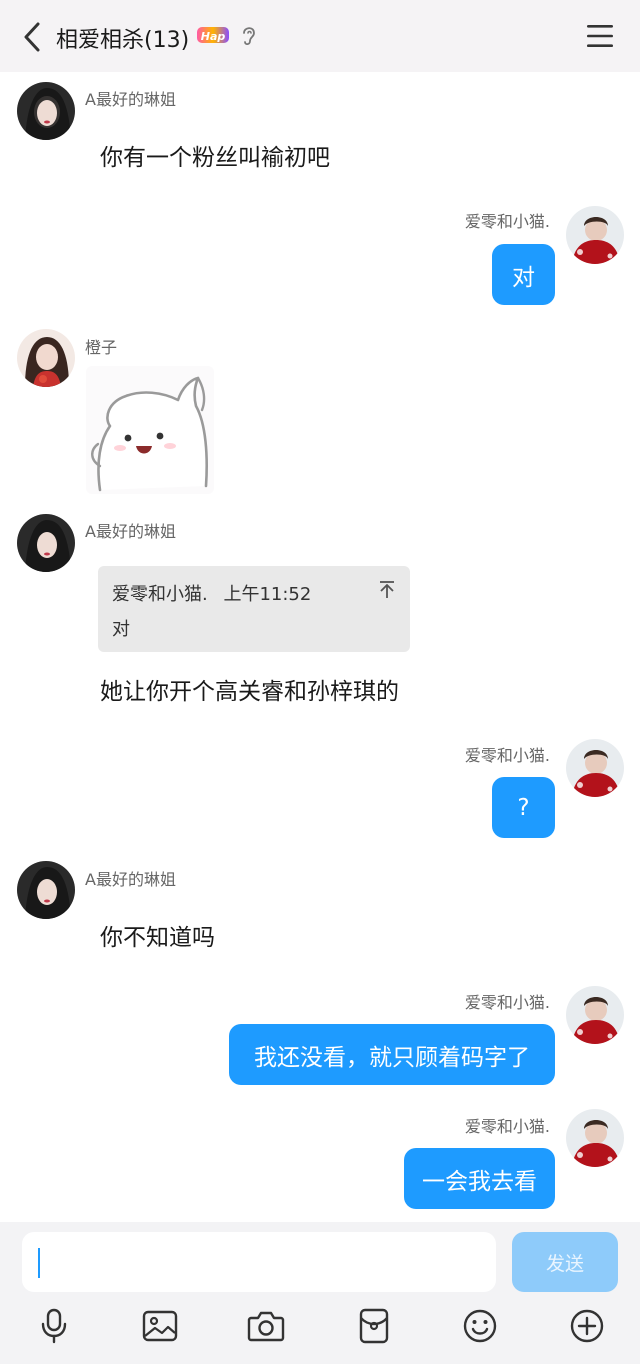 The height and width of the screenshot is (1364, 640). What do you see at coordinates (211, 593) in the screenshot?
I see `quote-header: 爱零和小猫. 上午11:52` at bounding box center [211, 593].